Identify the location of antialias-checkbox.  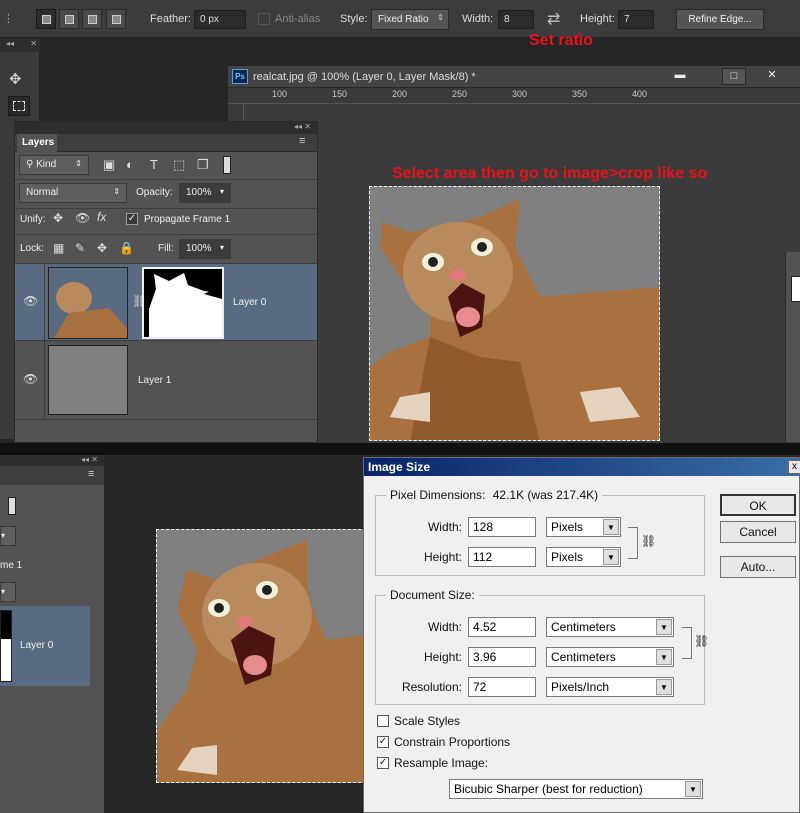
(264, 19).